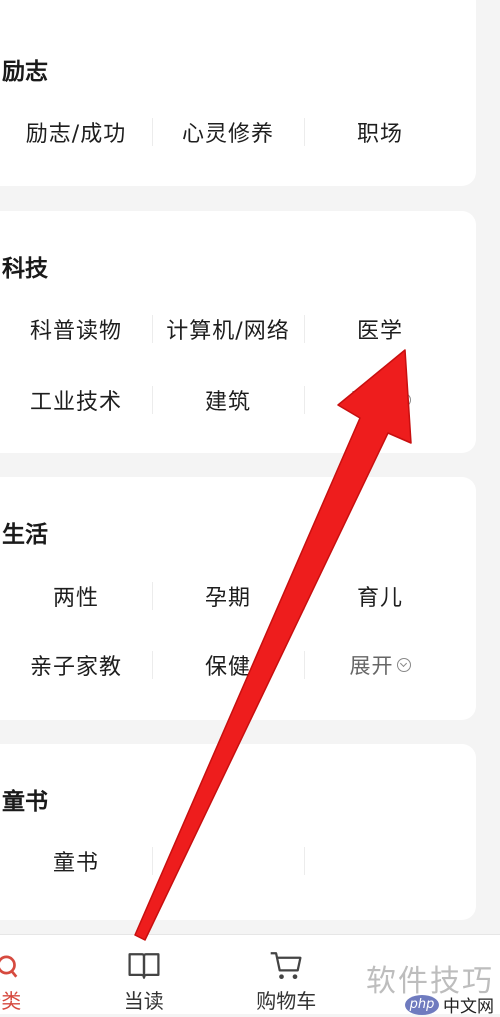 The width and height of the screenshot is (500, 1017). I want to click on category-row: 两性 孕期 育儿, so click(228, 596).